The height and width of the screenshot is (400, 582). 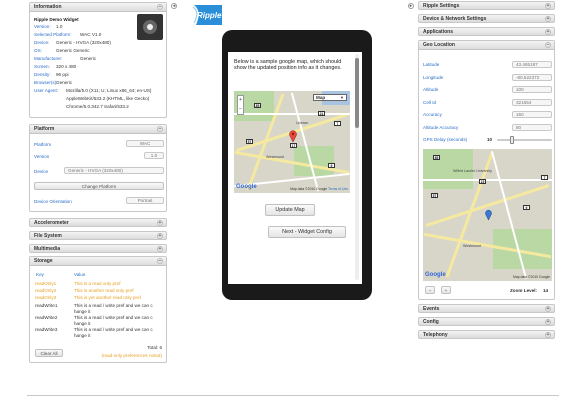 I want to click on storage-col-value: Value, so click(x=80, y=274).